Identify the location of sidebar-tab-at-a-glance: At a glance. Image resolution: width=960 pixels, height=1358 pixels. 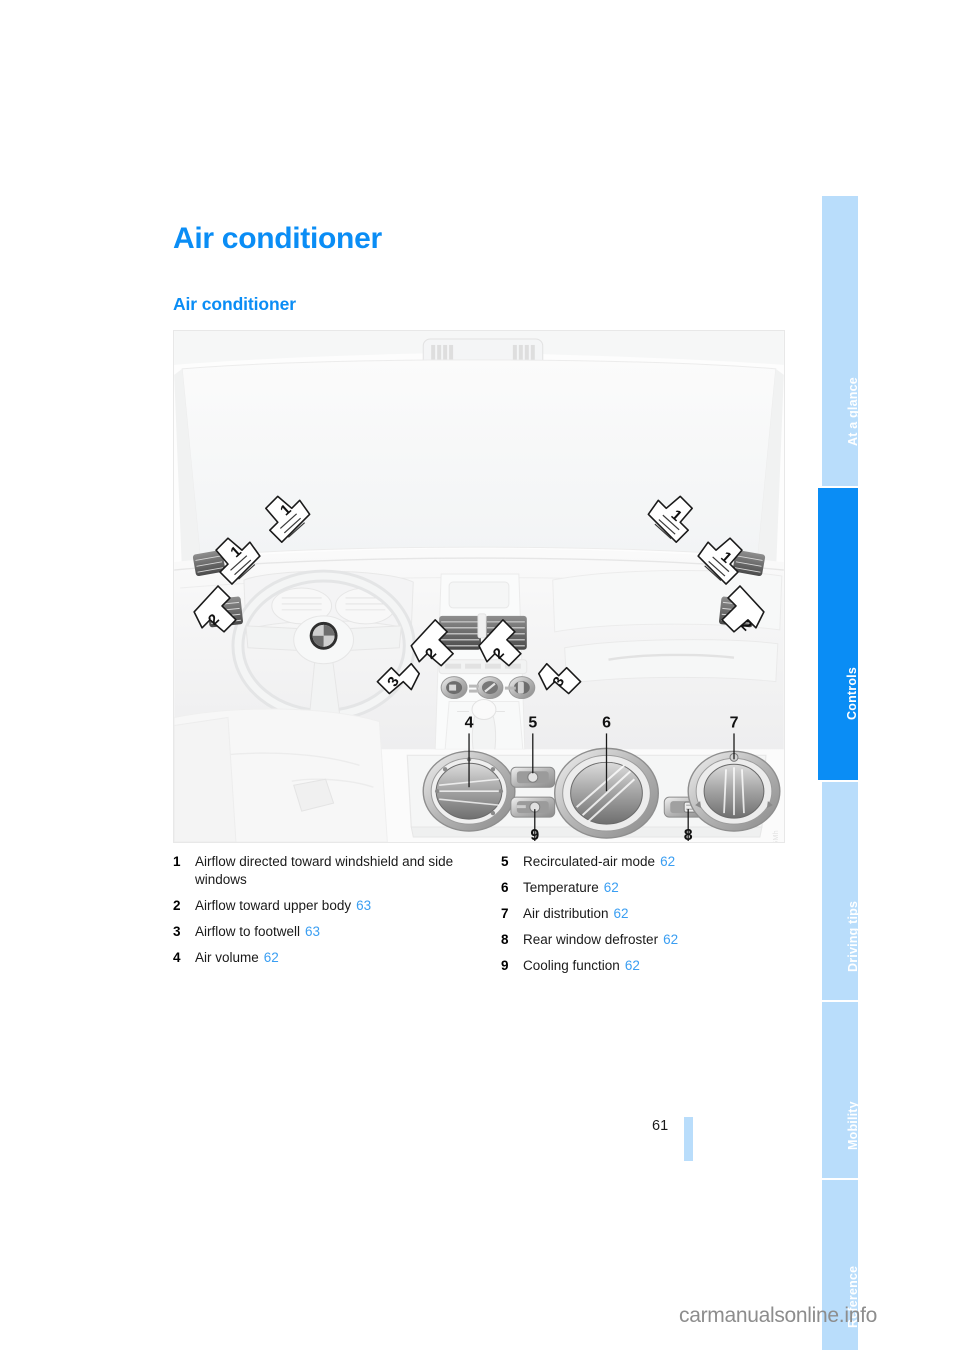
(840, 341).